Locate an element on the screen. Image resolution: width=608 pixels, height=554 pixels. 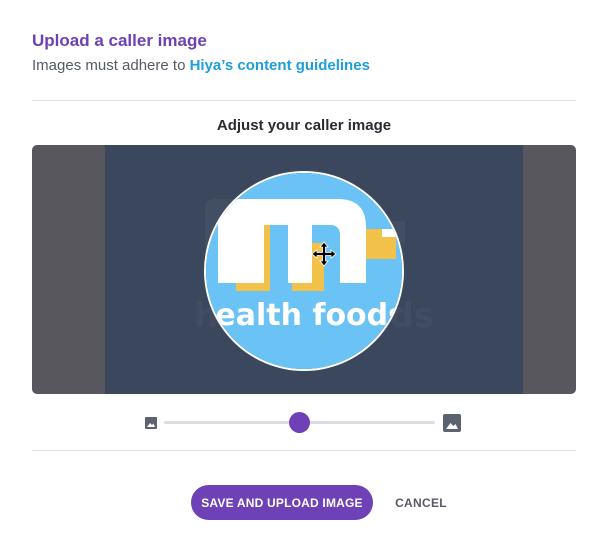
bottom-divider is located at coordinates (304, 450).